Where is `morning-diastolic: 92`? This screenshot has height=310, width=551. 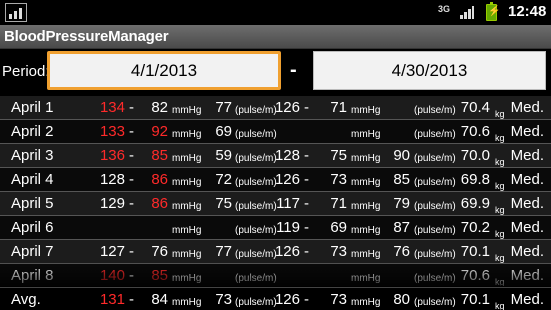
morning-diastolic: 92 is located at coordinates (159, 131).